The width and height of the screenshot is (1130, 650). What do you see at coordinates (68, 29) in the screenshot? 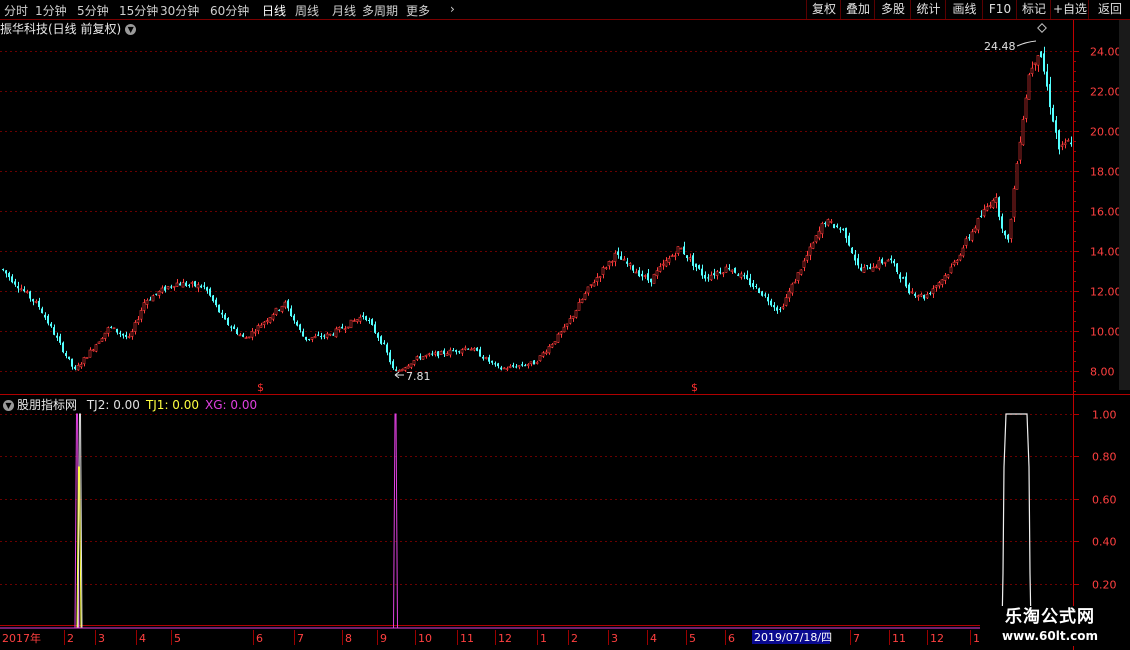
I see `chart-title-bar: 振华科技(日线 前复权) ▼` at bounding box center [68, 29].